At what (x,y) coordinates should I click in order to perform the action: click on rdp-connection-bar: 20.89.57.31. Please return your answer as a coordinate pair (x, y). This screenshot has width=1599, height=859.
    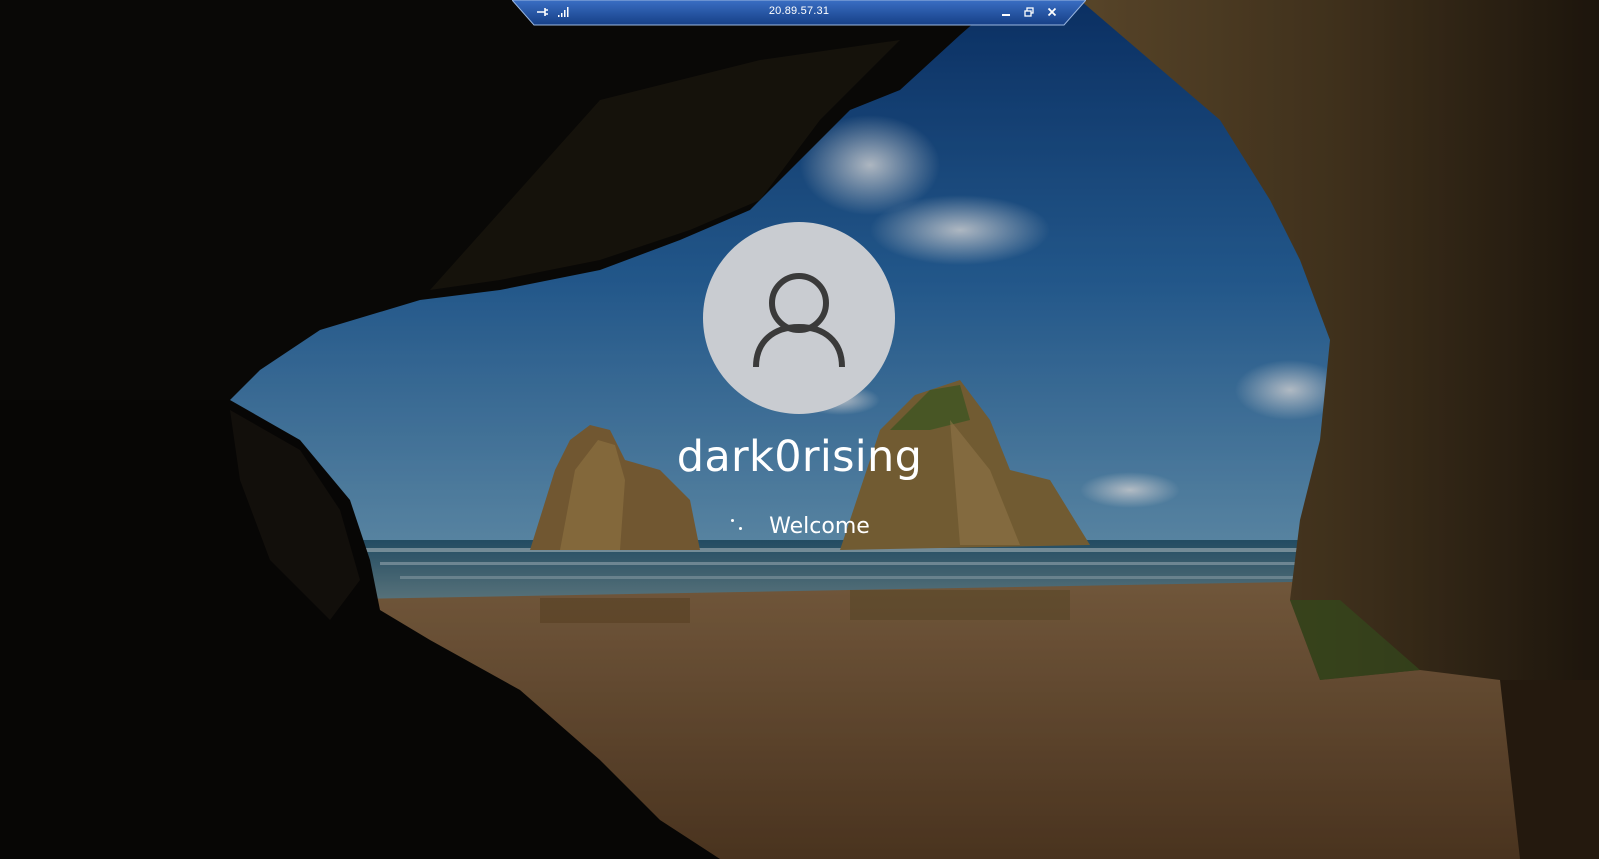
    Looking at the image, I should click on (799, 13).